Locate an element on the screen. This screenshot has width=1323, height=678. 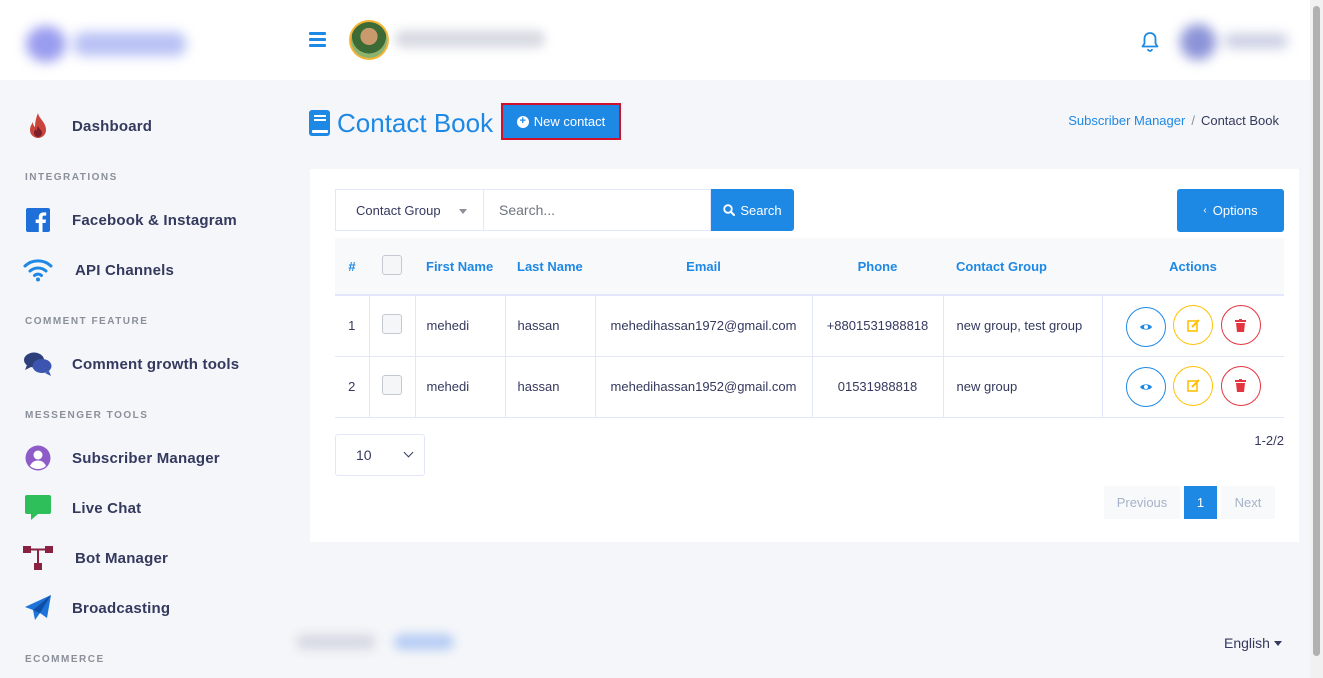
chevron-down-icon is located at coordinates (408, 452).